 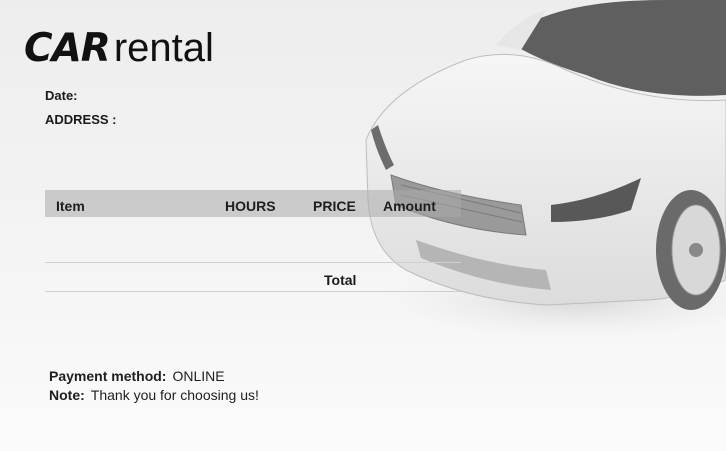 I want to click on total-label: Total, so click(x=340, y=280).